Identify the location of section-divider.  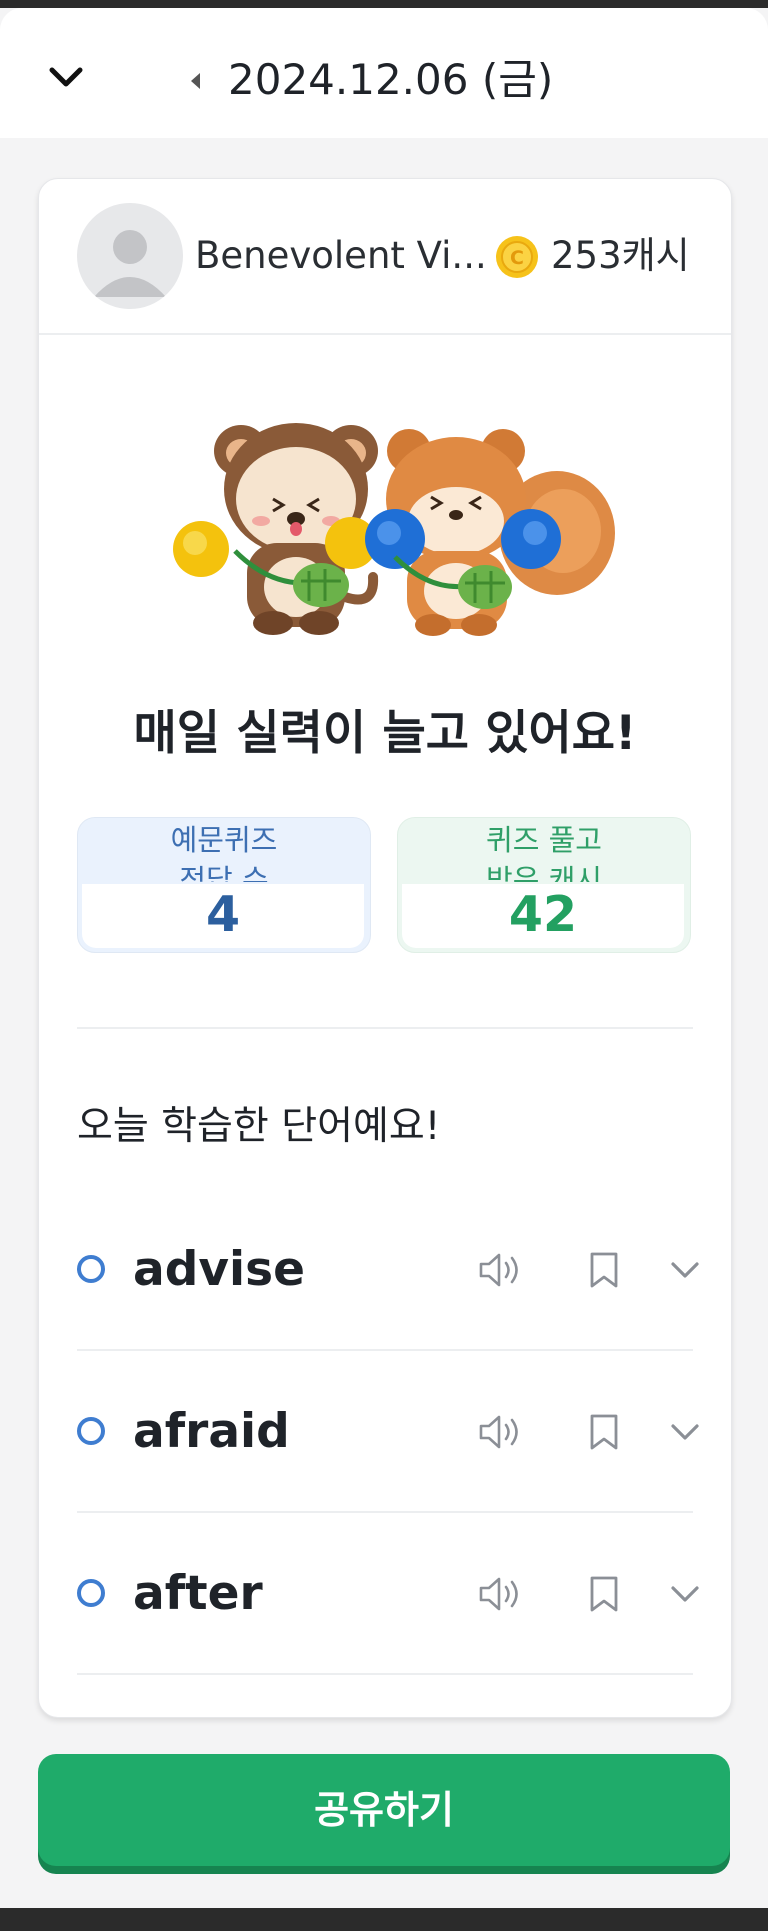
(385, 1028).